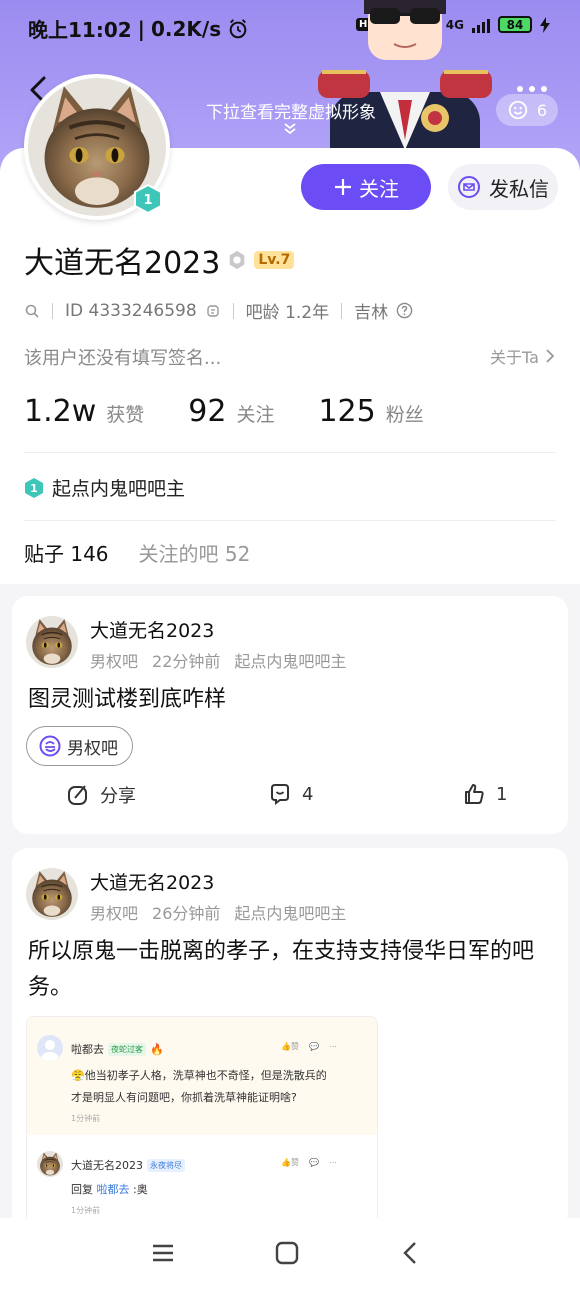  I want to click on reply-to-name: 啦都去, so click(113, 1189).